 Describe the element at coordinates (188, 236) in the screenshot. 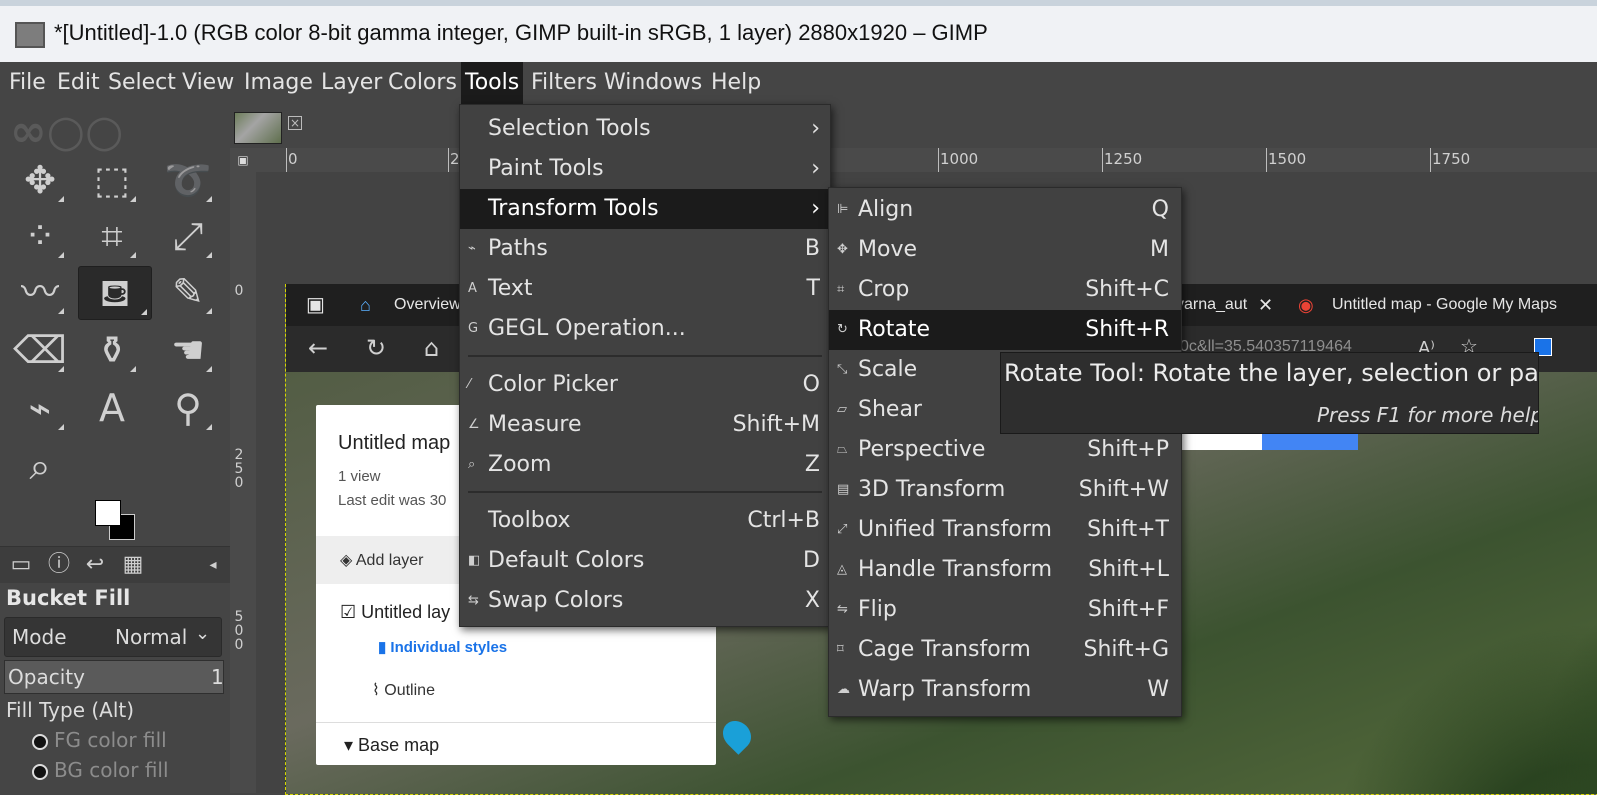

I see `unified-transform-icon: ⤢` at that location.